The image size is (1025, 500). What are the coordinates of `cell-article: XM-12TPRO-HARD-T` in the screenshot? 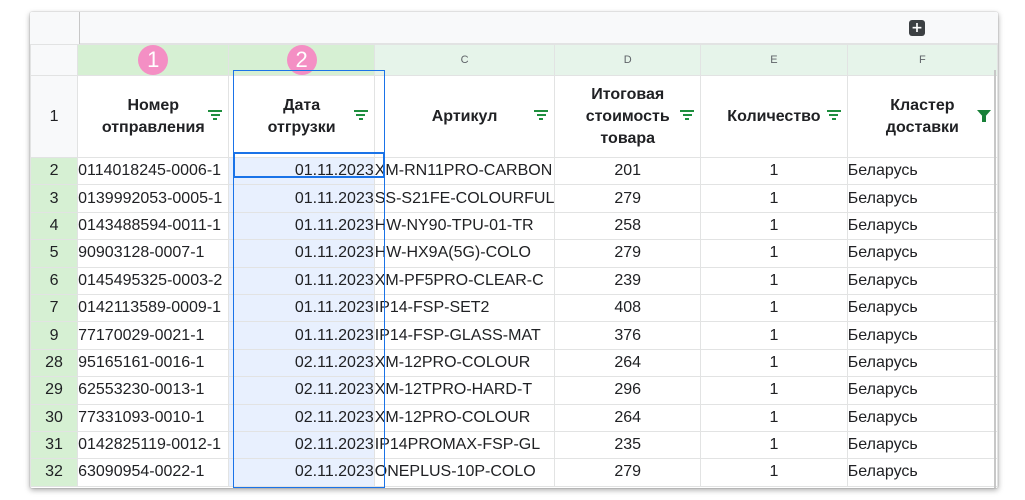 It's located at (464, 390).